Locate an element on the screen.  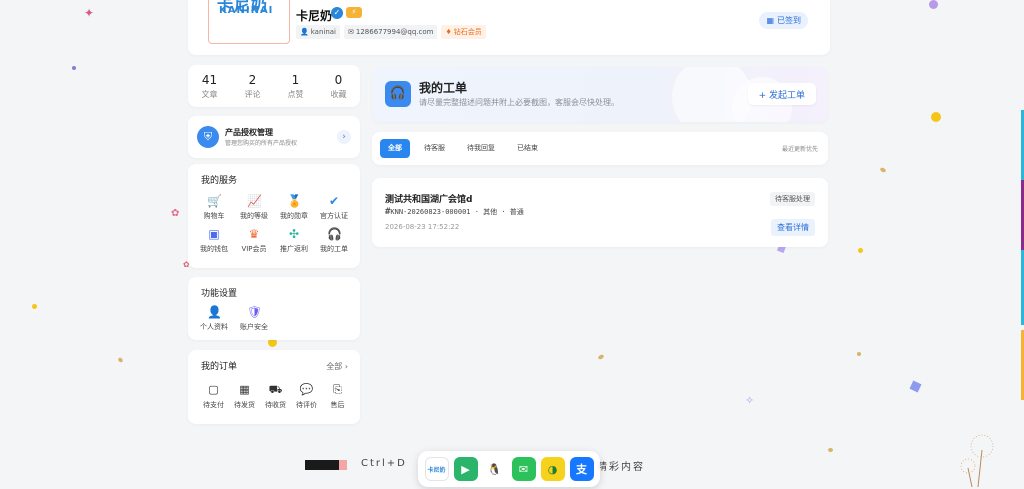
service-item-1: 📈 我的等级 is located at coordinates (254, 207).